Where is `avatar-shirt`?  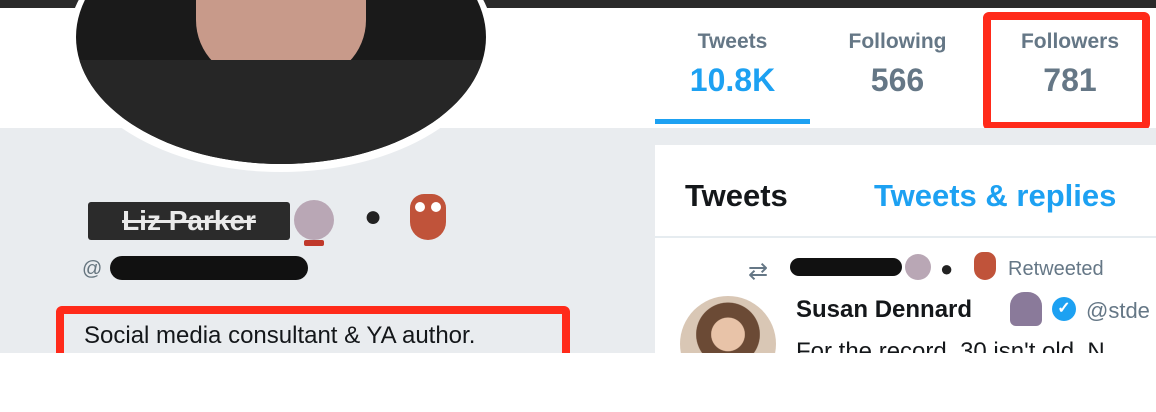 avatar-shirt is located at coordinates (281, 112).